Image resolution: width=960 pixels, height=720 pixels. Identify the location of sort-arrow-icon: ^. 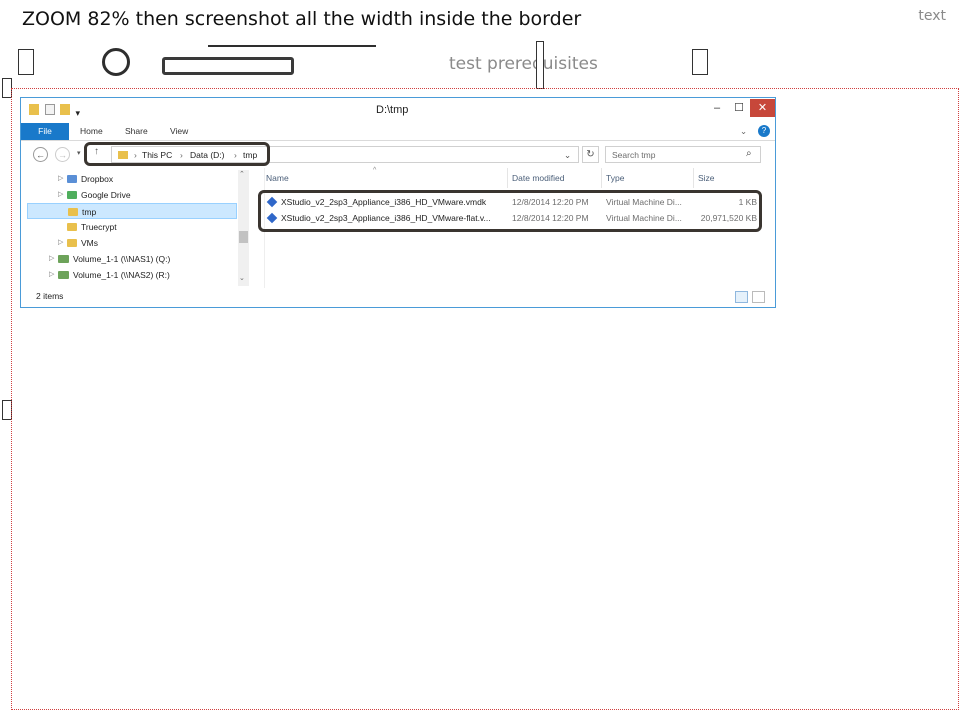
(375, 170).